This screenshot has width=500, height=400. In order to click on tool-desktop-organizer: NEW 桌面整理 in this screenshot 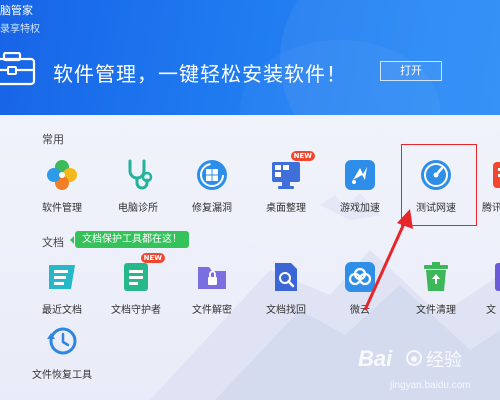, I will do `click(286, 182)`.